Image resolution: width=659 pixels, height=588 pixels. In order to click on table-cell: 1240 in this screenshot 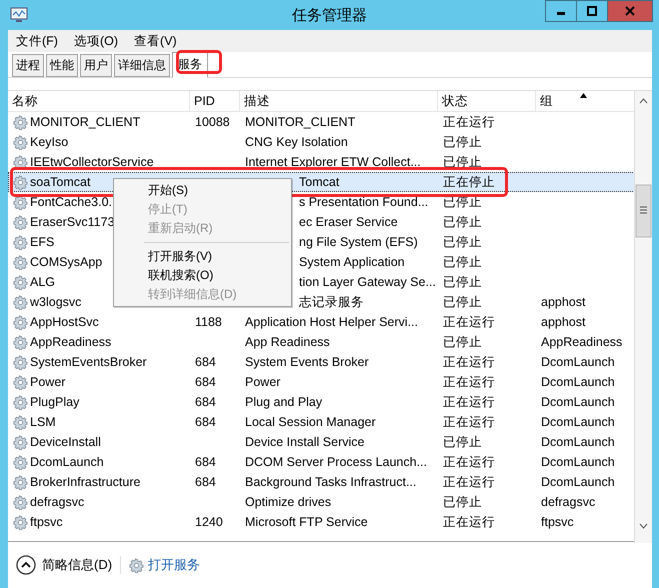, I will do `click(209, 522)`.